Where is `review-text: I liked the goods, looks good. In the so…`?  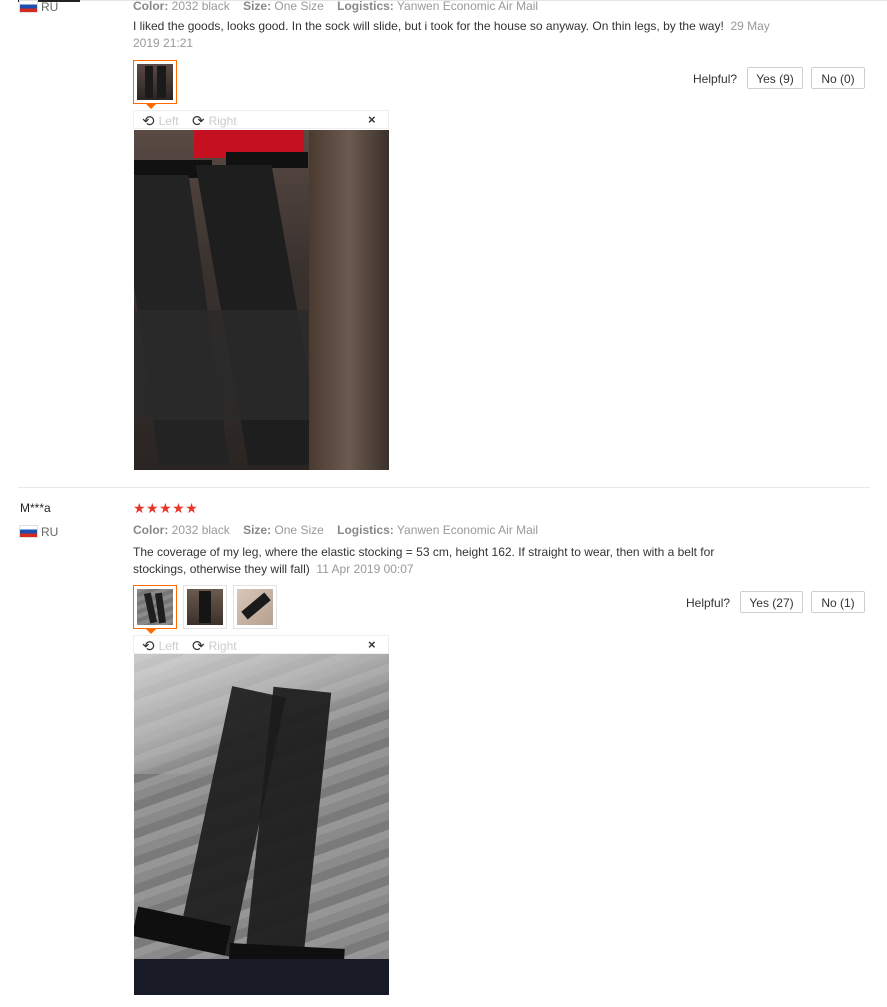 review-text: I liked the goods, looks good. In the so… is located at coordinates (451, 34).